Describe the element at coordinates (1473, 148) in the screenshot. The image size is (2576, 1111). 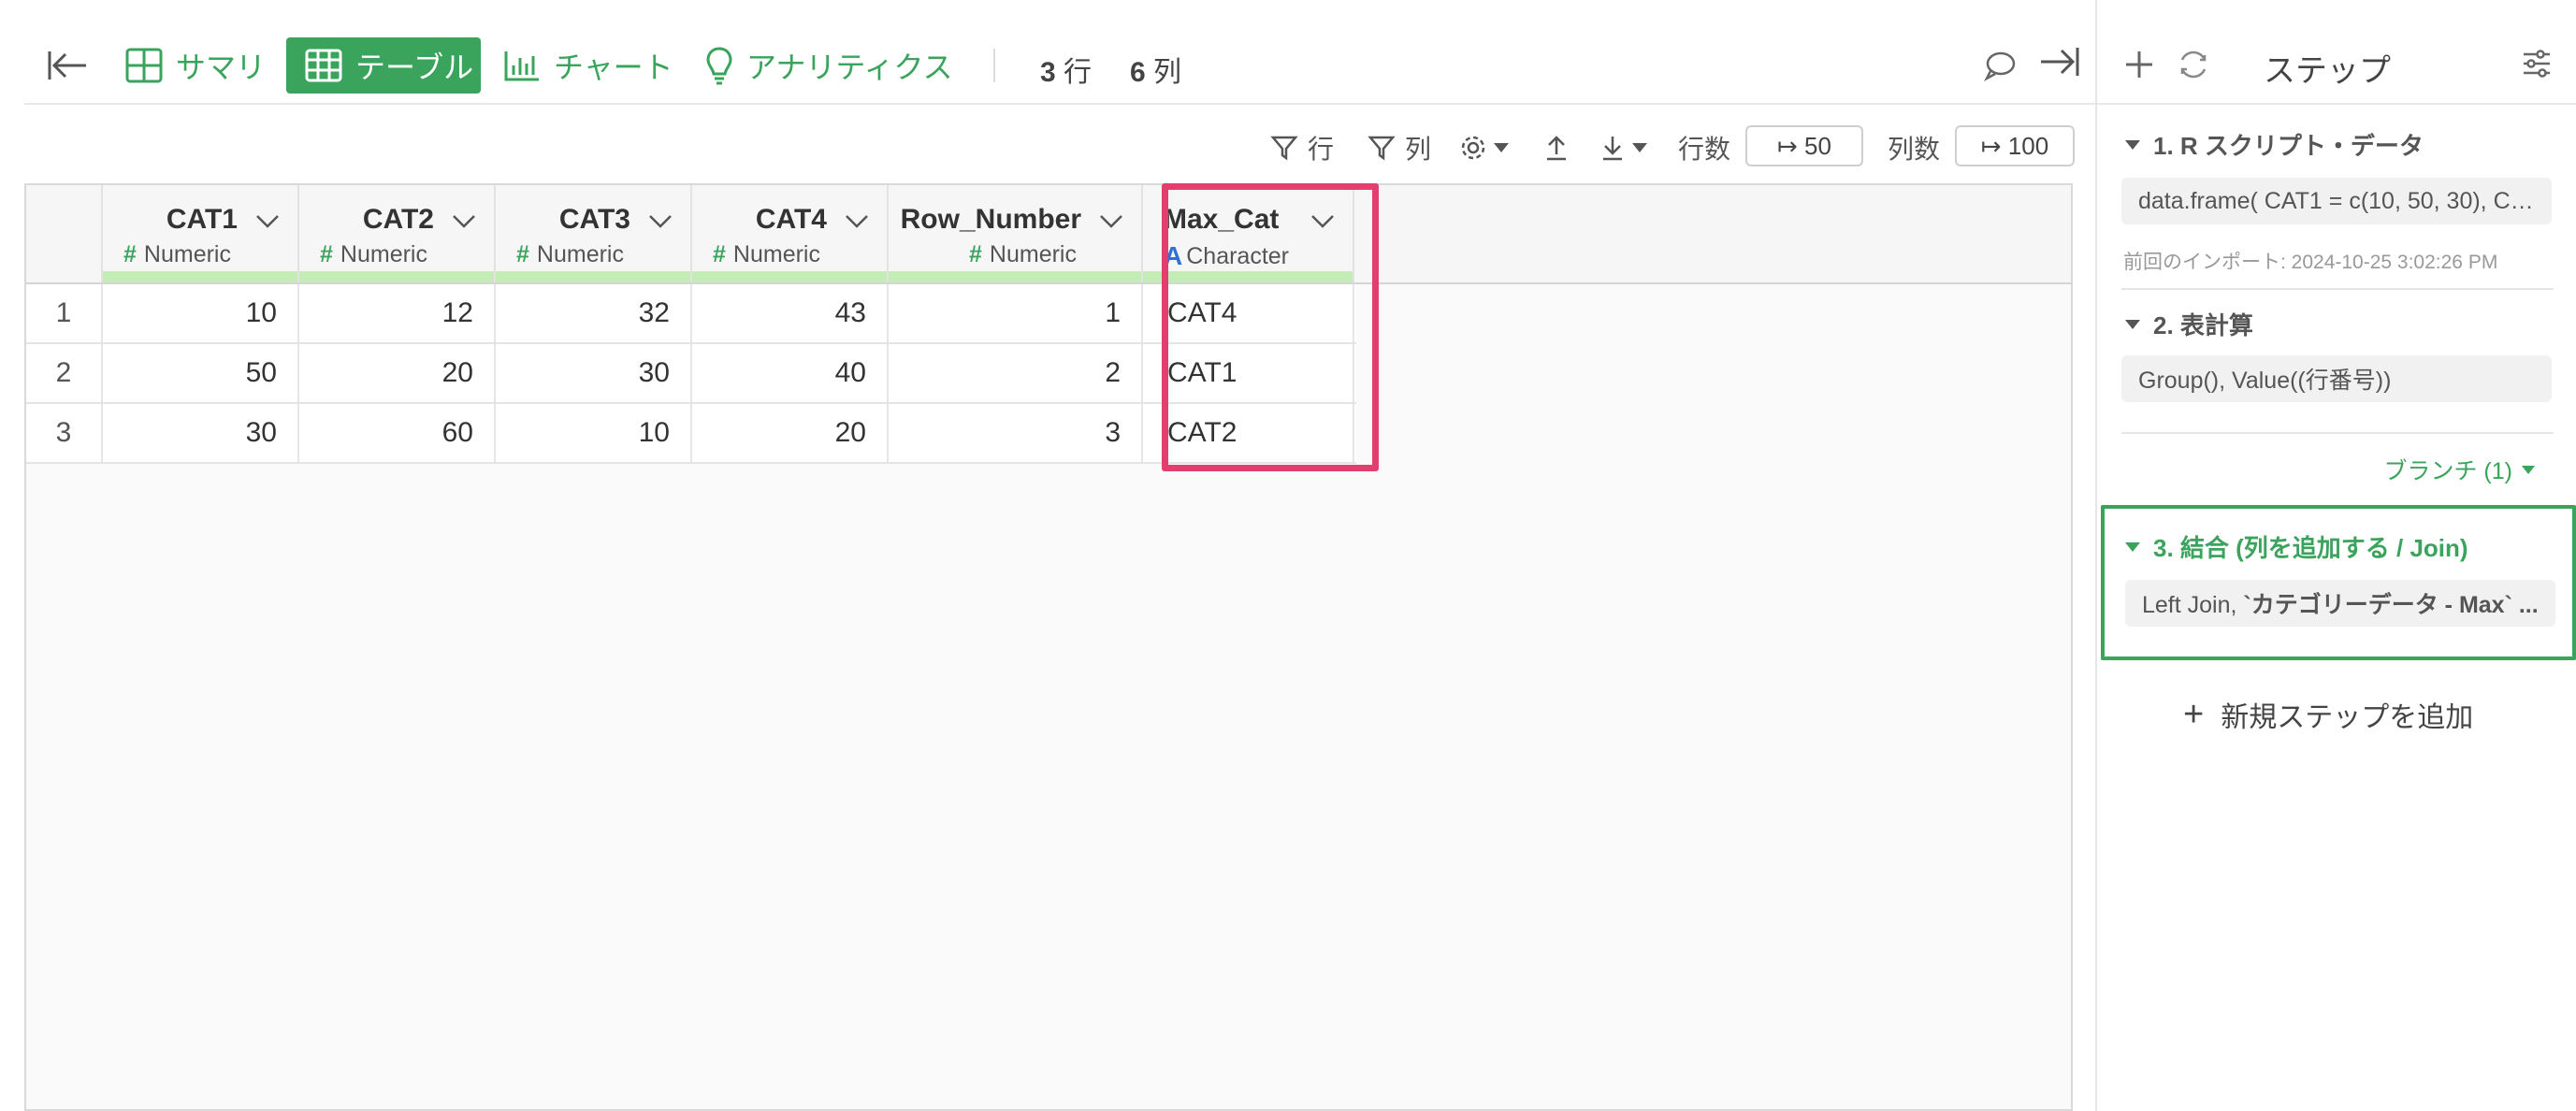
I see `gear-icon` at that location.